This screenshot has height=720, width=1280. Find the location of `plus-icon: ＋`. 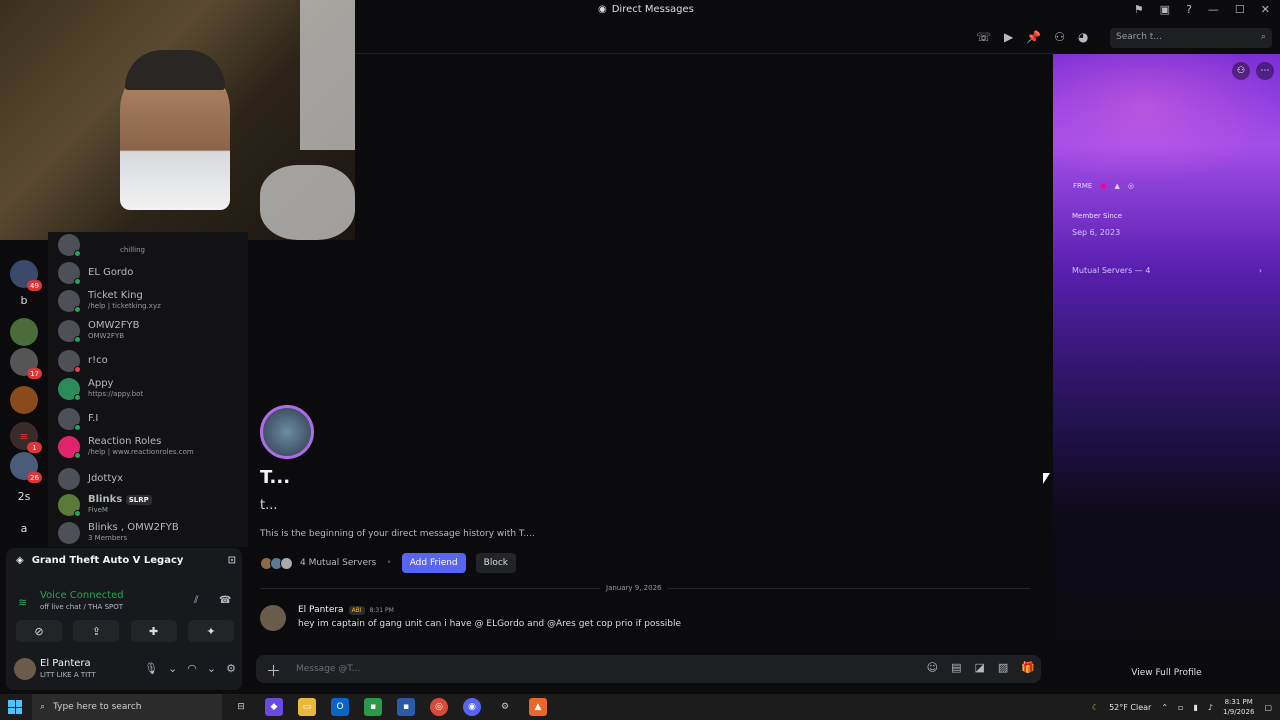

plus-icon: ＋ is located at coordinates (273, 670).